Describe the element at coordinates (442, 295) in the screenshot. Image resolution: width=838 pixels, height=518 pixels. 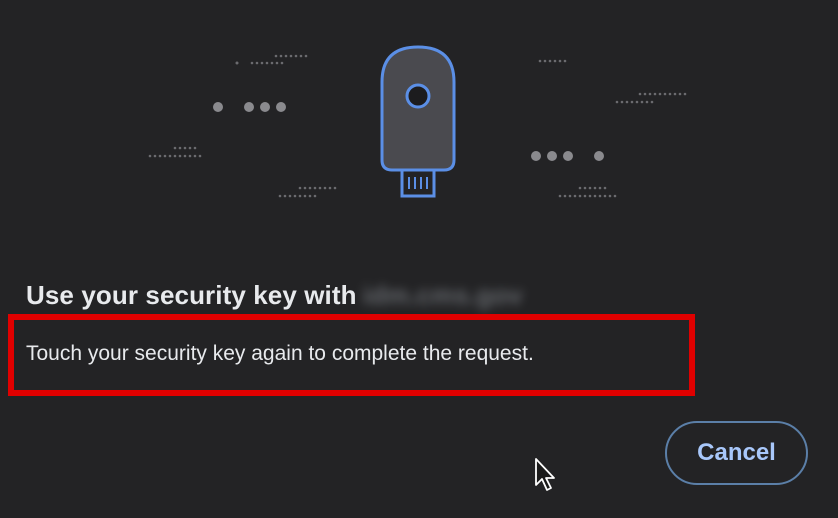
I see `relying-party-domain: idm.cms.gov` at that location.